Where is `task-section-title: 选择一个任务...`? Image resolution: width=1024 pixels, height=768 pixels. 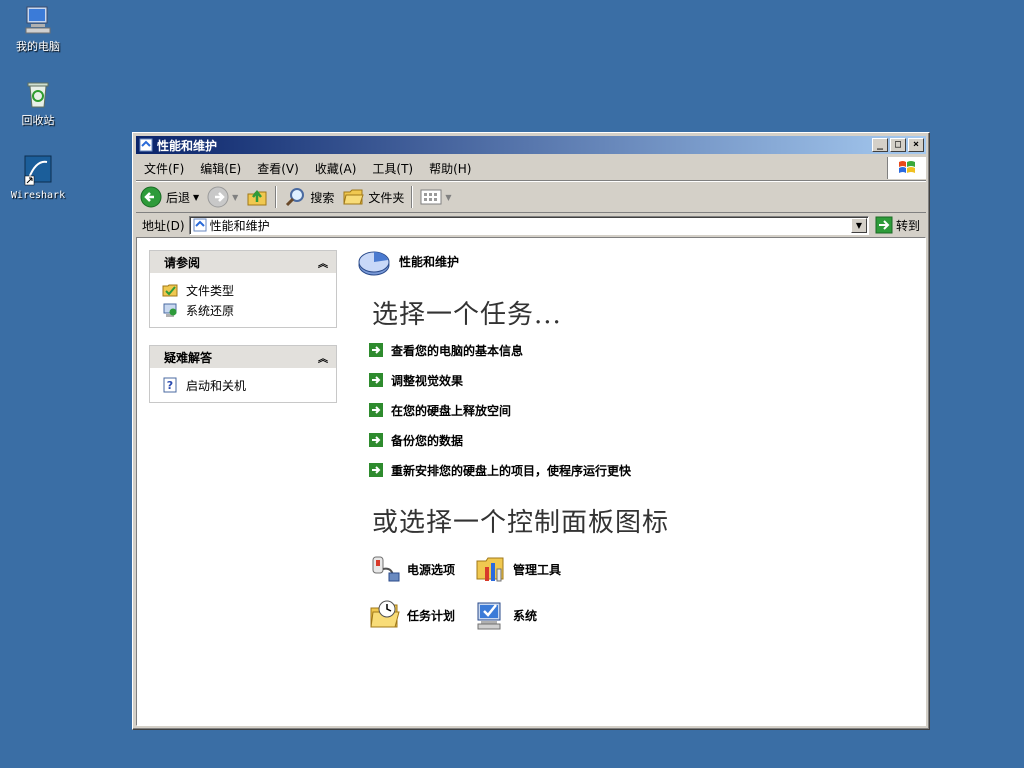 task-section-title: 选择一个任务... is located at coordinates (467, 315).